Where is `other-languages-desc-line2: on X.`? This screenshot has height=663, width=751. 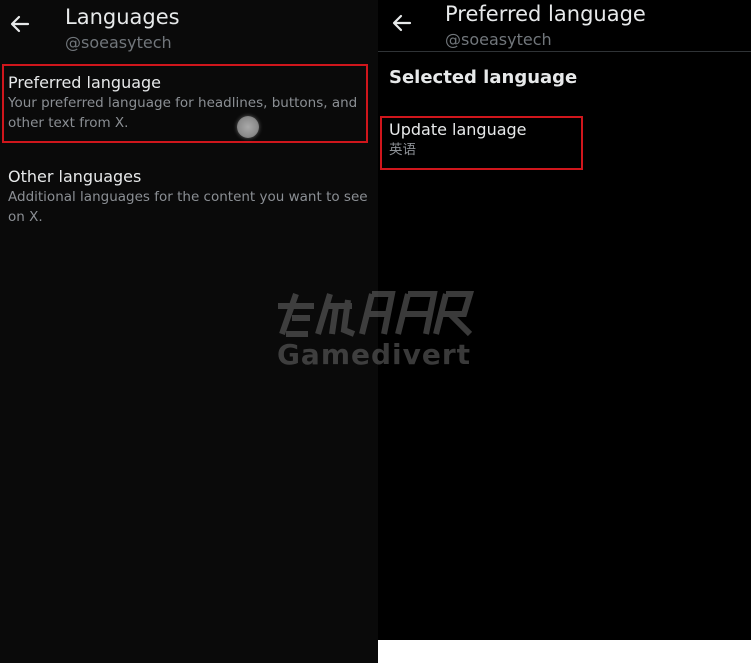
other-languages-desc-line2: on X. is located at coordinates (25, 217).